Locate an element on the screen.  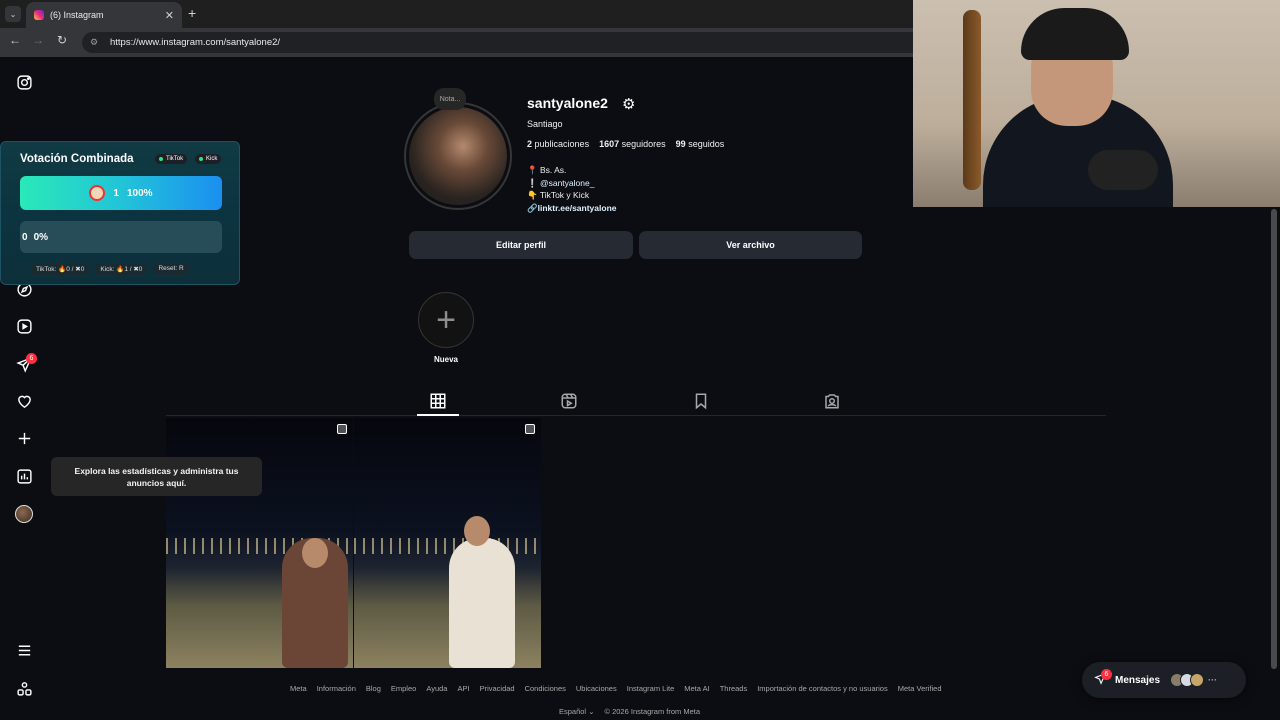
edit-profile-button: Editar perfil is located at coordinates (521, 245).